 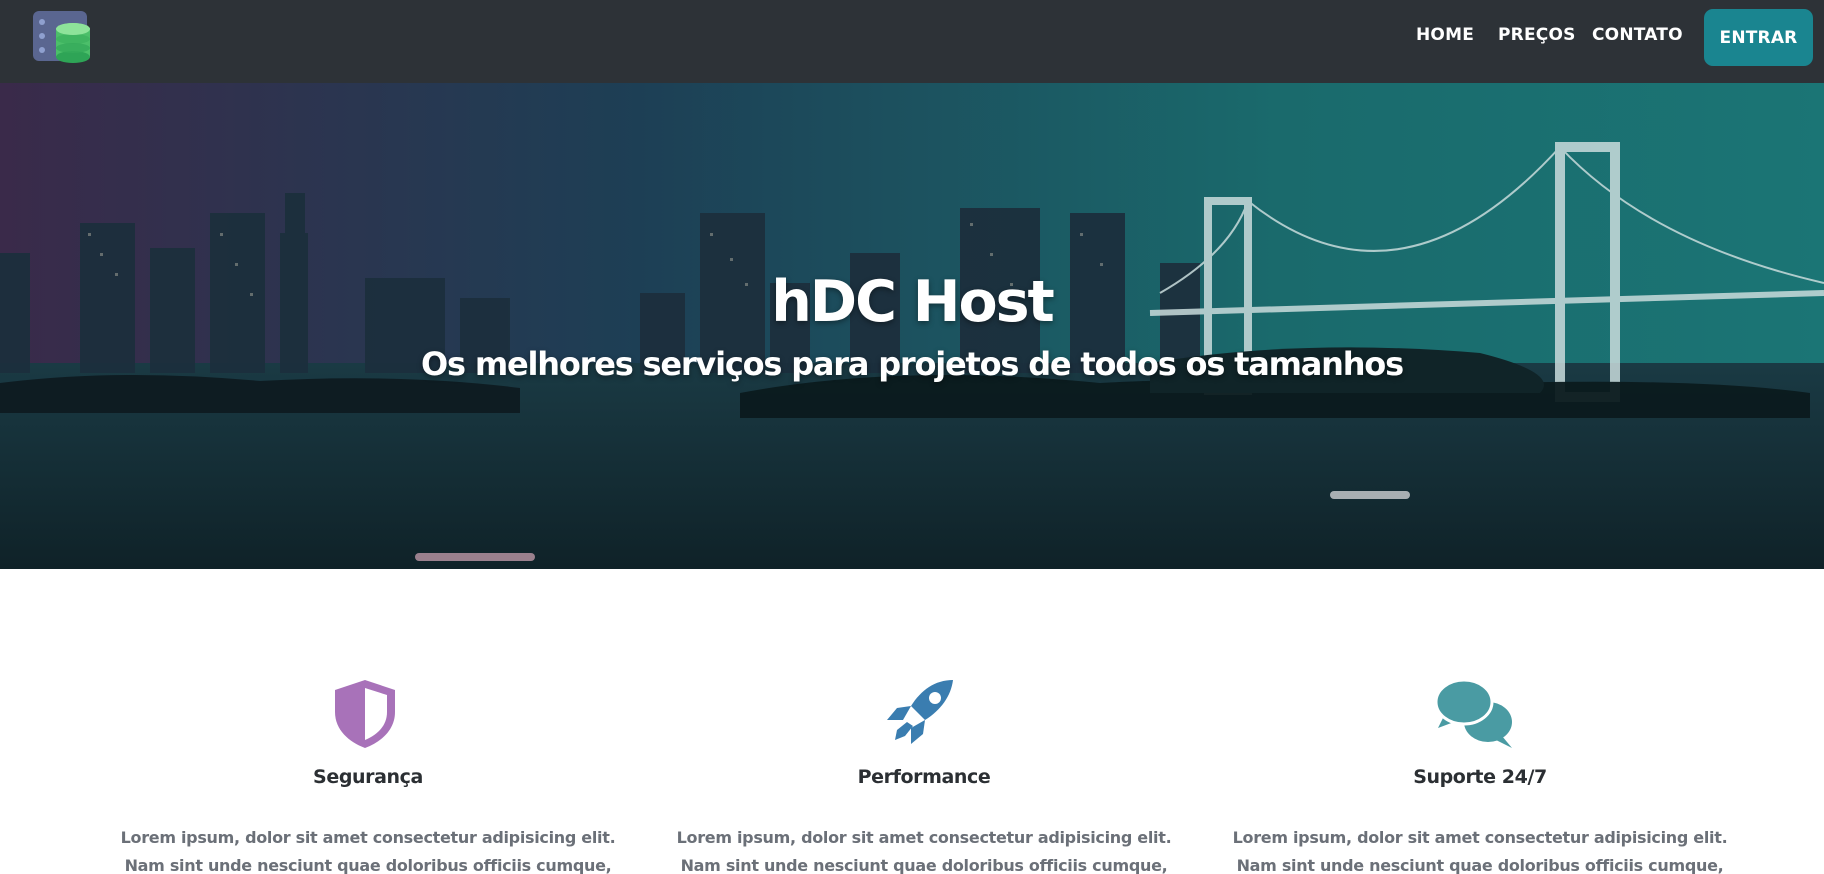 I want to click on feature-title: Suporte 24/7, so click(x=1480, y=777).